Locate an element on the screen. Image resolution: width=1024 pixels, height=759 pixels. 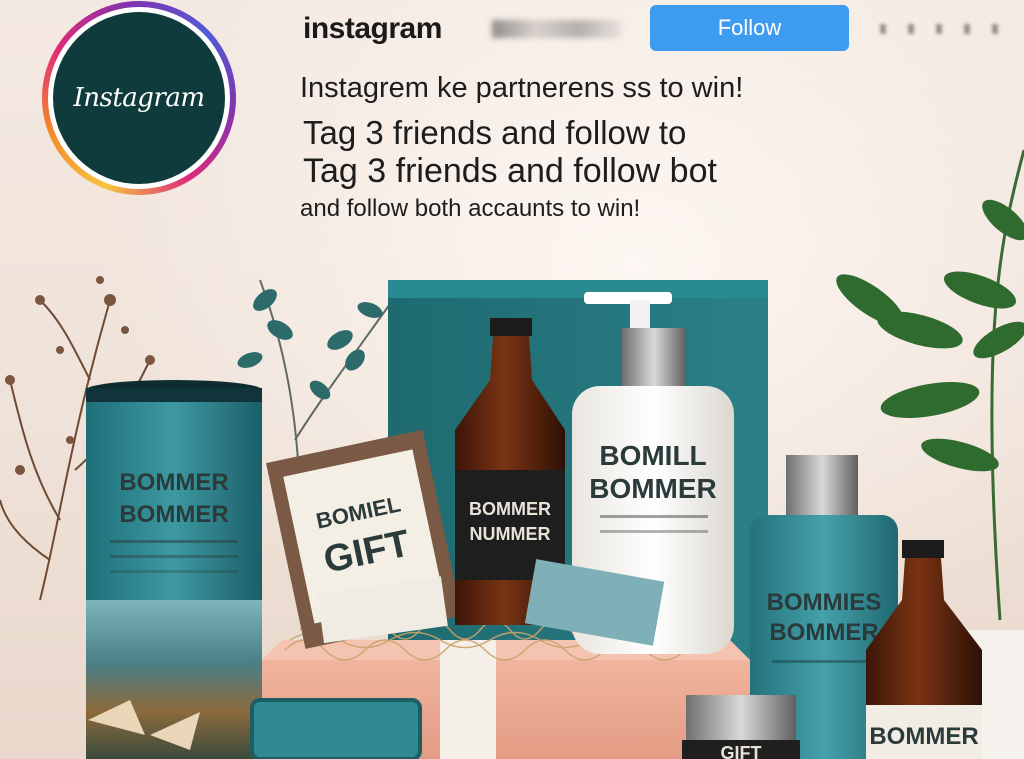
tin-label-1: BOMMER is located at coordinates (173, 482).